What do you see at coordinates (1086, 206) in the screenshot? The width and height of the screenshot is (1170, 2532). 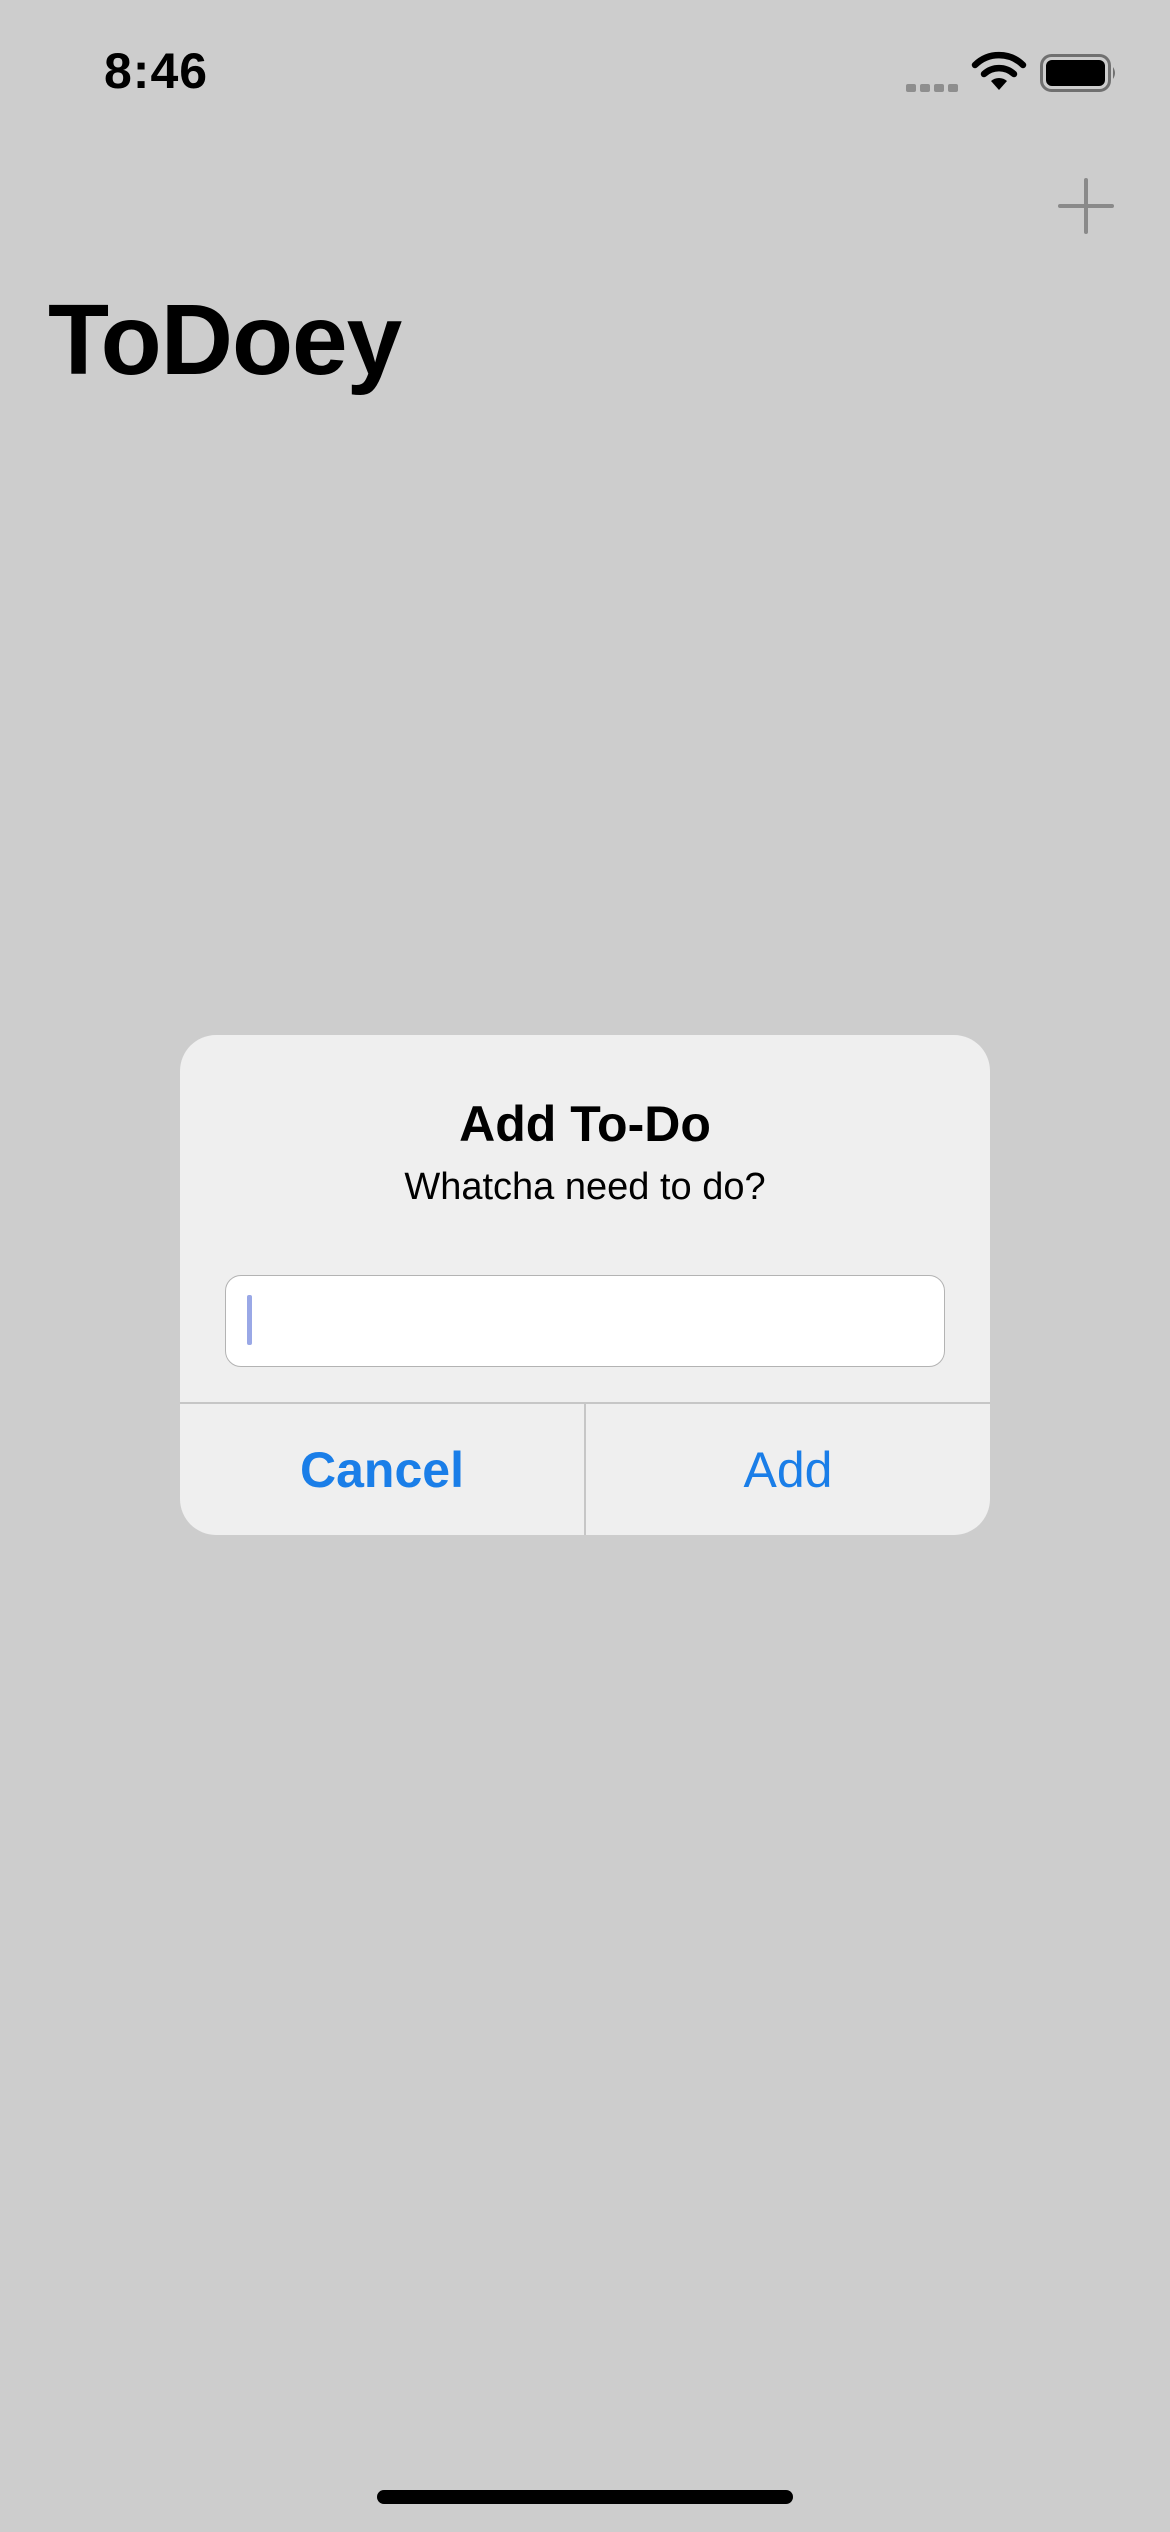 I see `plus-icon` at bounding box center [1086, 206].